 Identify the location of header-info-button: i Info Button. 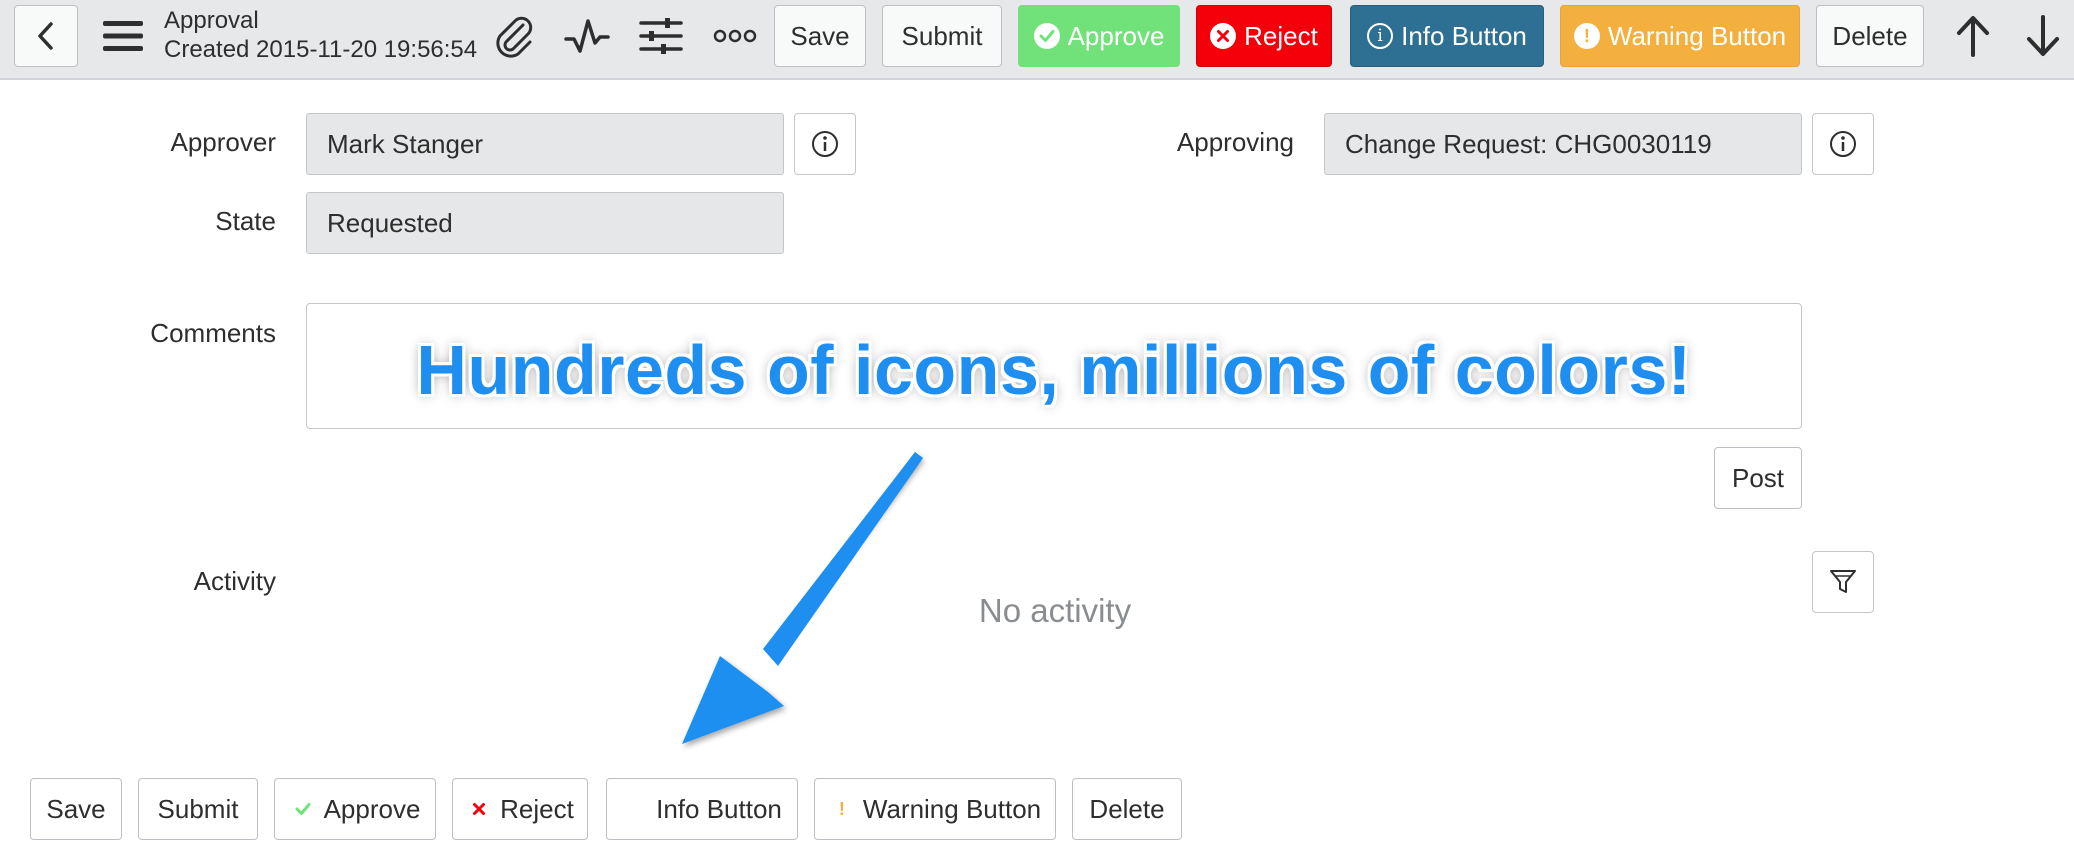
(1447, 36).